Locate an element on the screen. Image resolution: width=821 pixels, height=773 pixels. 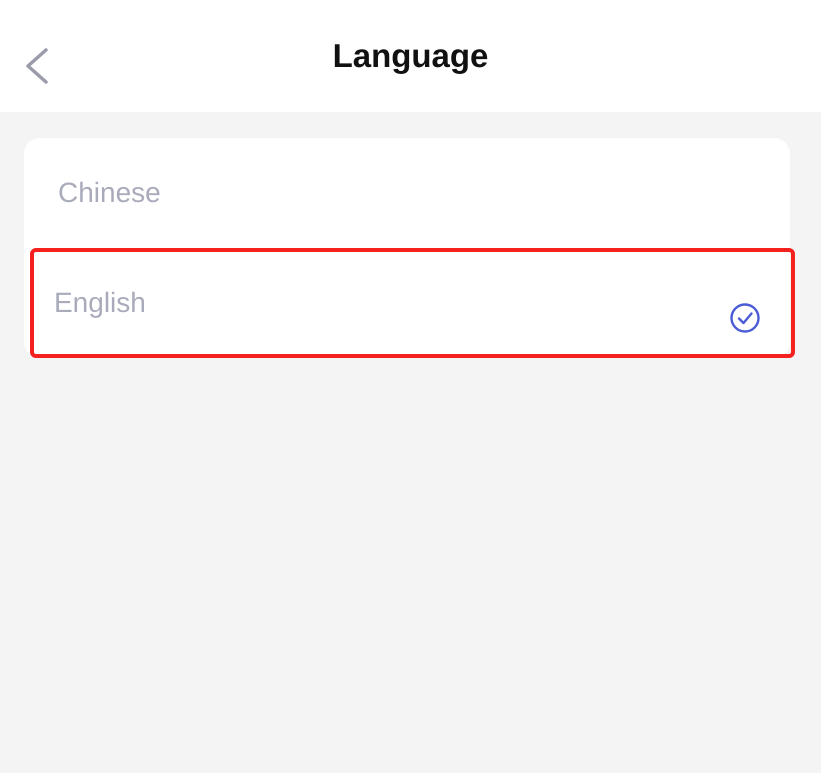
language-label: English is located at coordinates (100, 303).